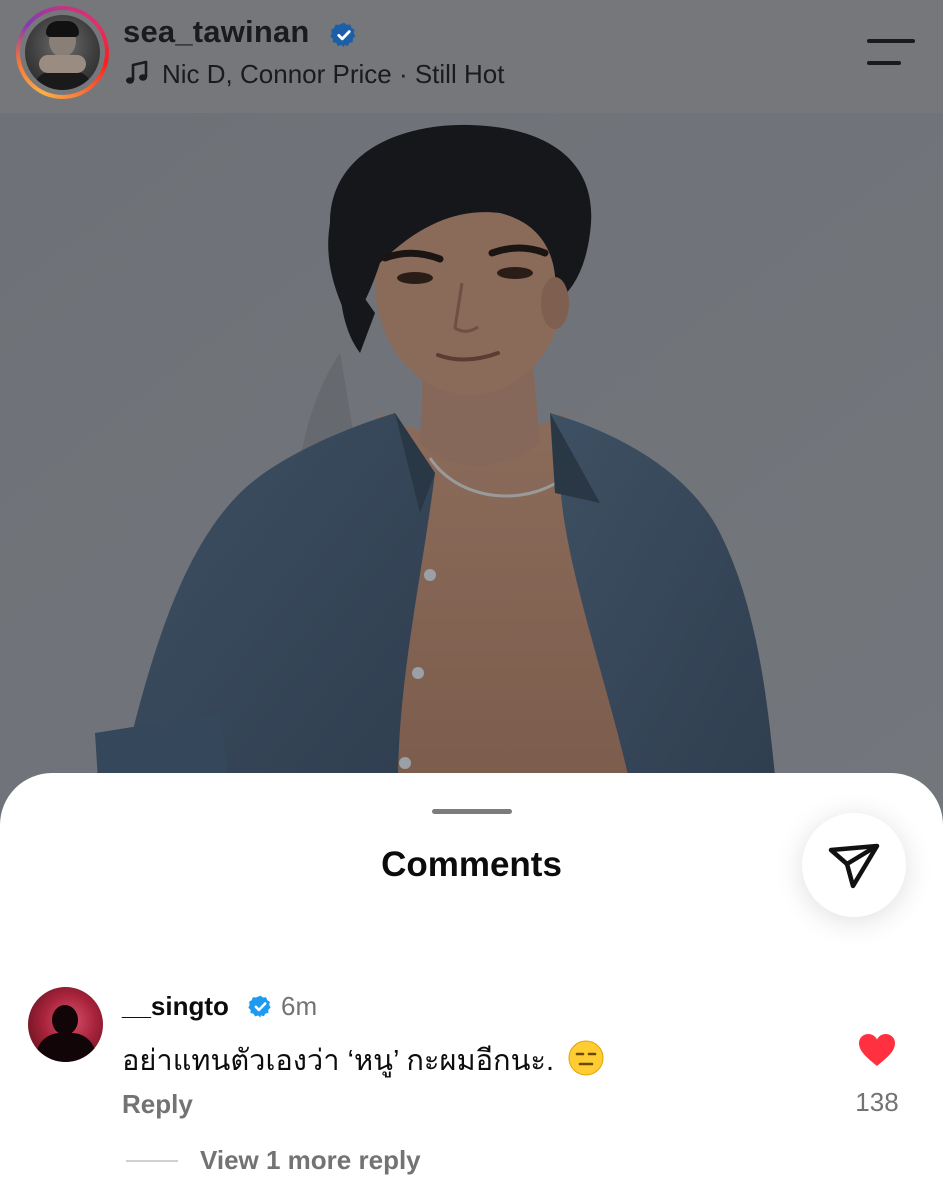 The width and height of the screenshot is (943, 1199). Describe the element at coordinates (333, 74) in the screenshot. I see `music-track: Nic D, Connor Price · Still Hot` at that location.